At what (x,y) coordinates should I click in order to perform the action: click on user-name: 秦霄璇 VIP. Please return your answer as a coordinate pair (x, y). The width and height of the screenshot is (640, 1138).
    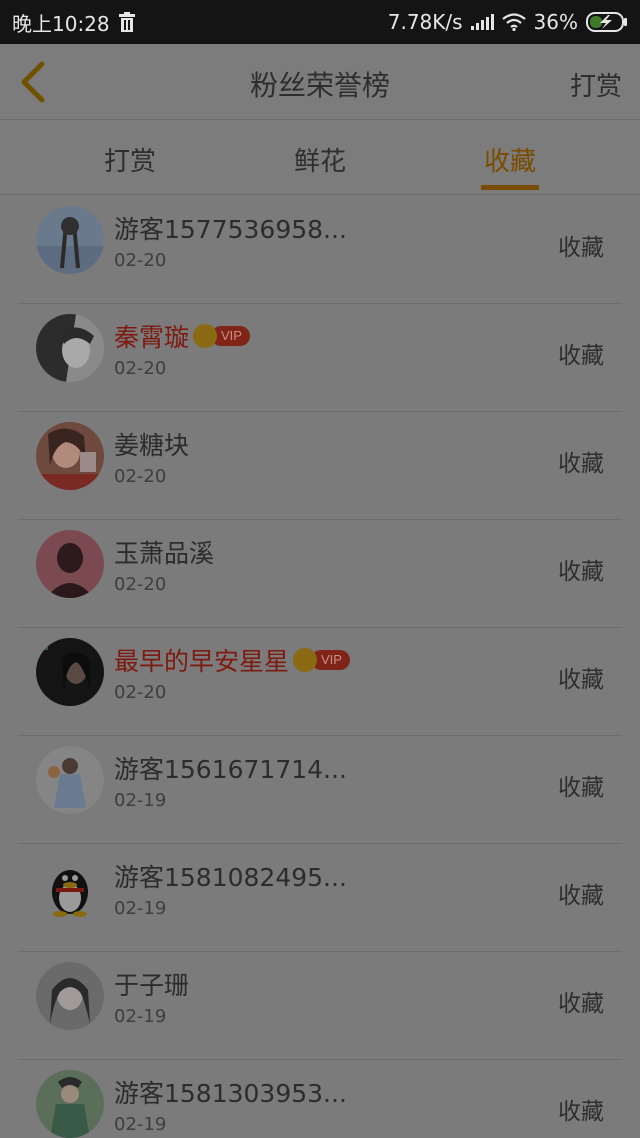
    Looking at the image, I should click on (182, 336).